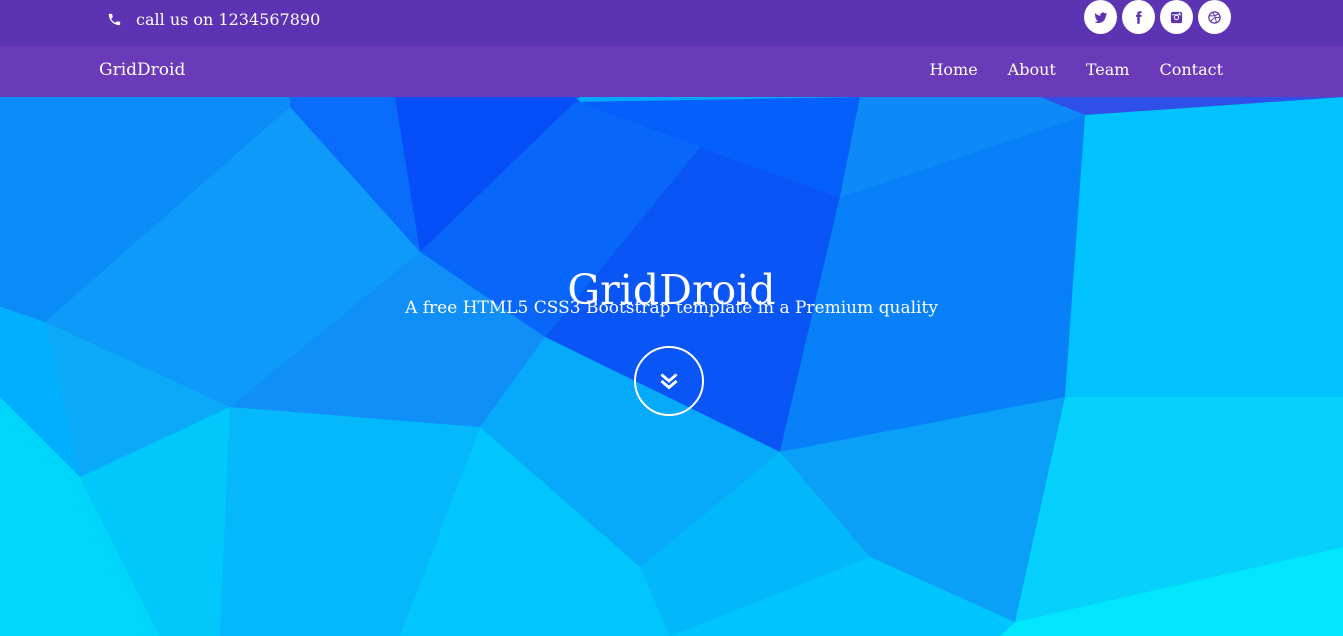  What do you see at coordinates (1191, 69) in the screenshot?
I see `nav-contact: Contact` at bounding box center [1191, 69].